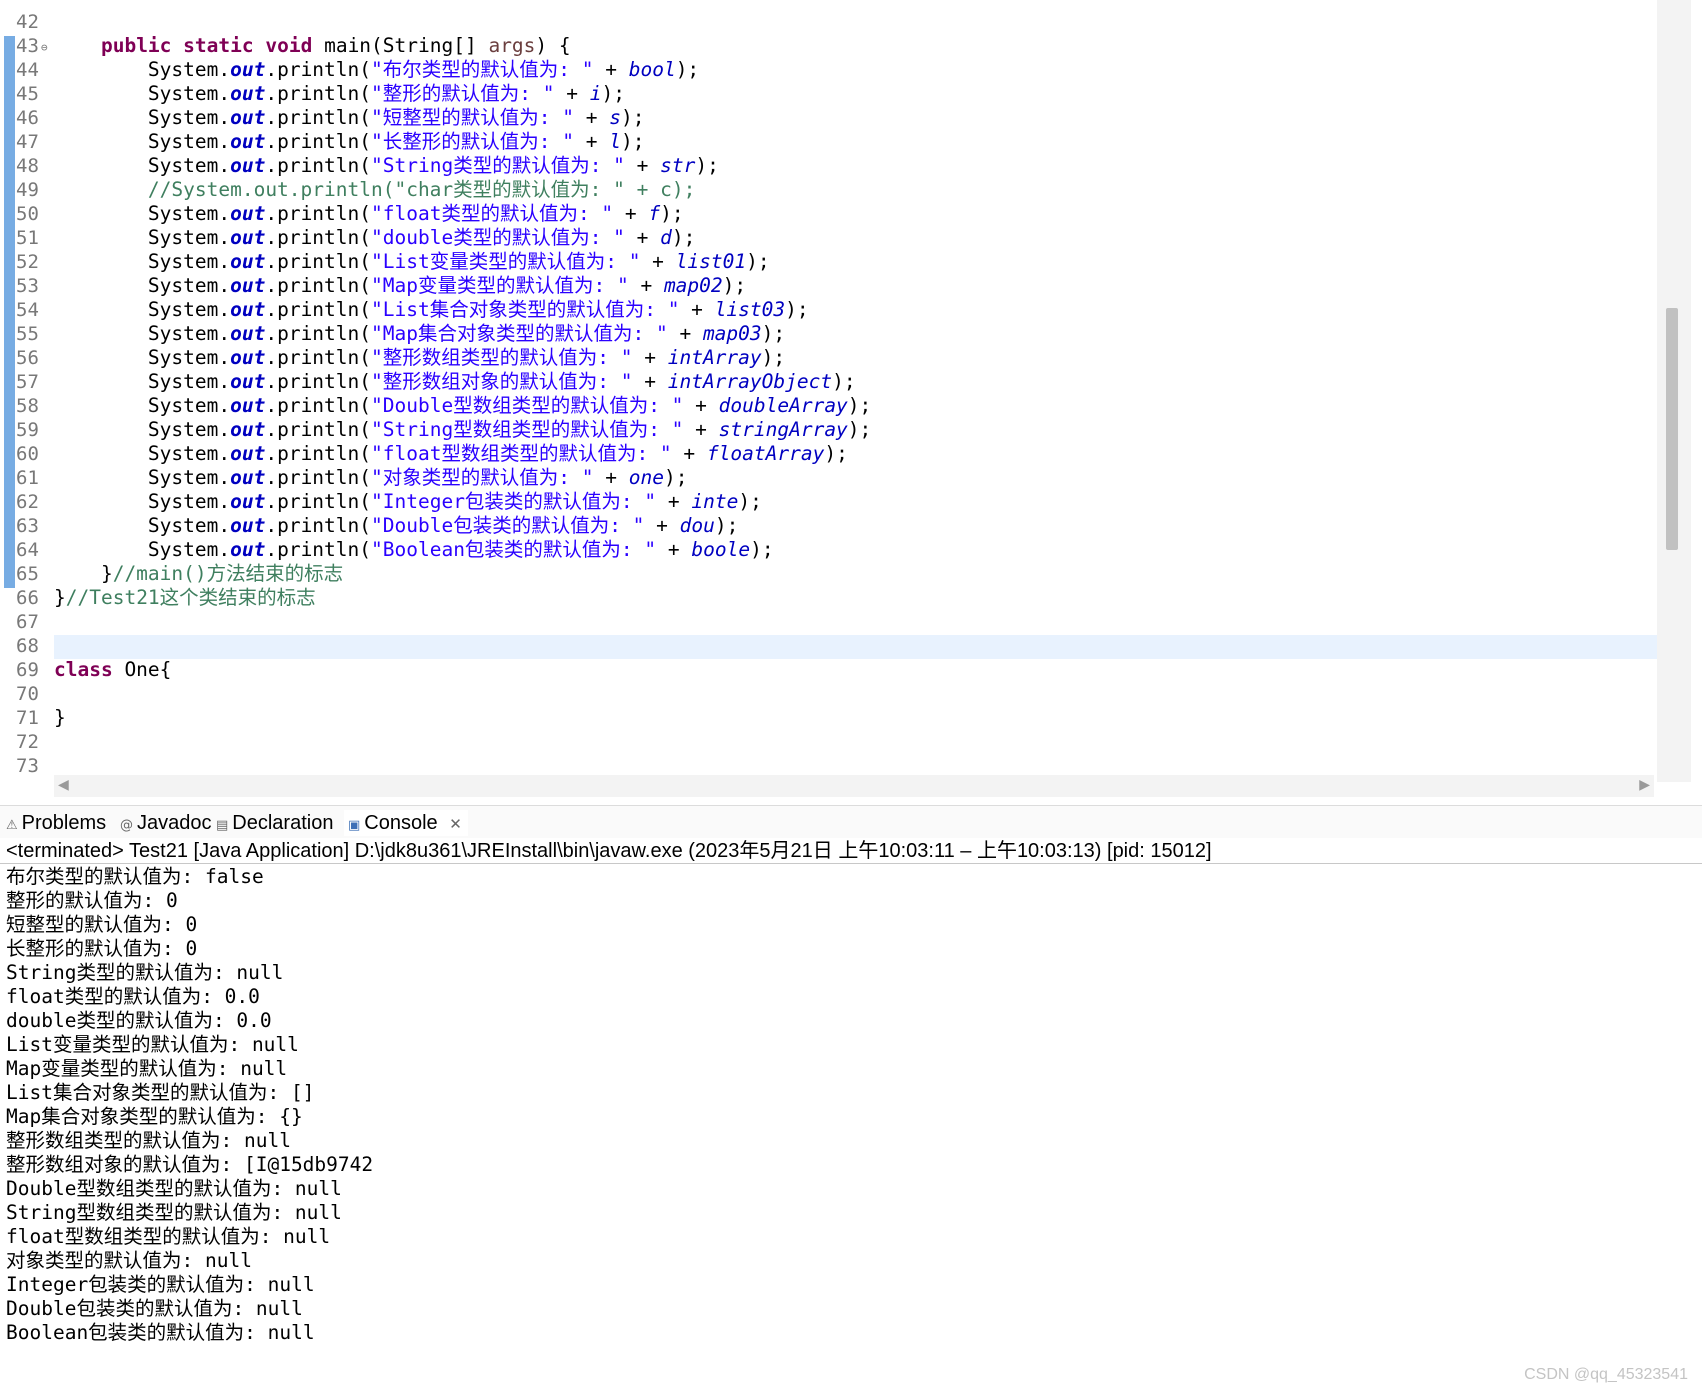 The width and height of the screenshot is (1702, 1396). What do you see at coordinates (27, 718) in the screenshot?
I see `line-number: 71` at bounding box center [27, 718].